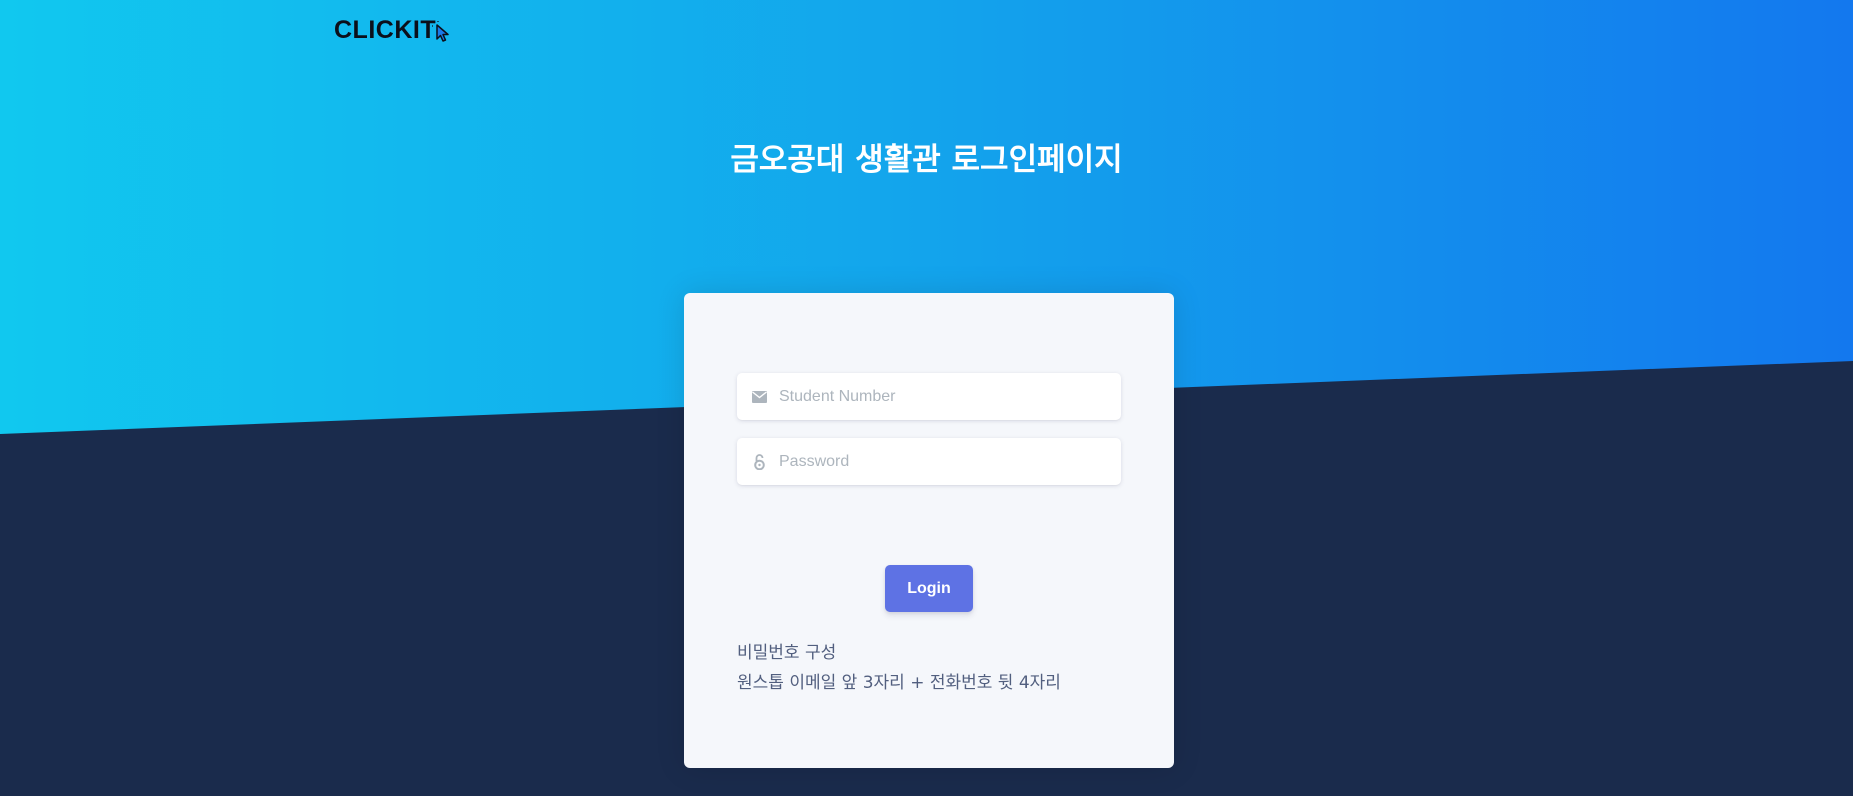  What do you see at coordinates (926, 160) in the screenshot?
I see `page-title: 금오공대 생활관 로그인페이지` at bounding box center [926, 160].